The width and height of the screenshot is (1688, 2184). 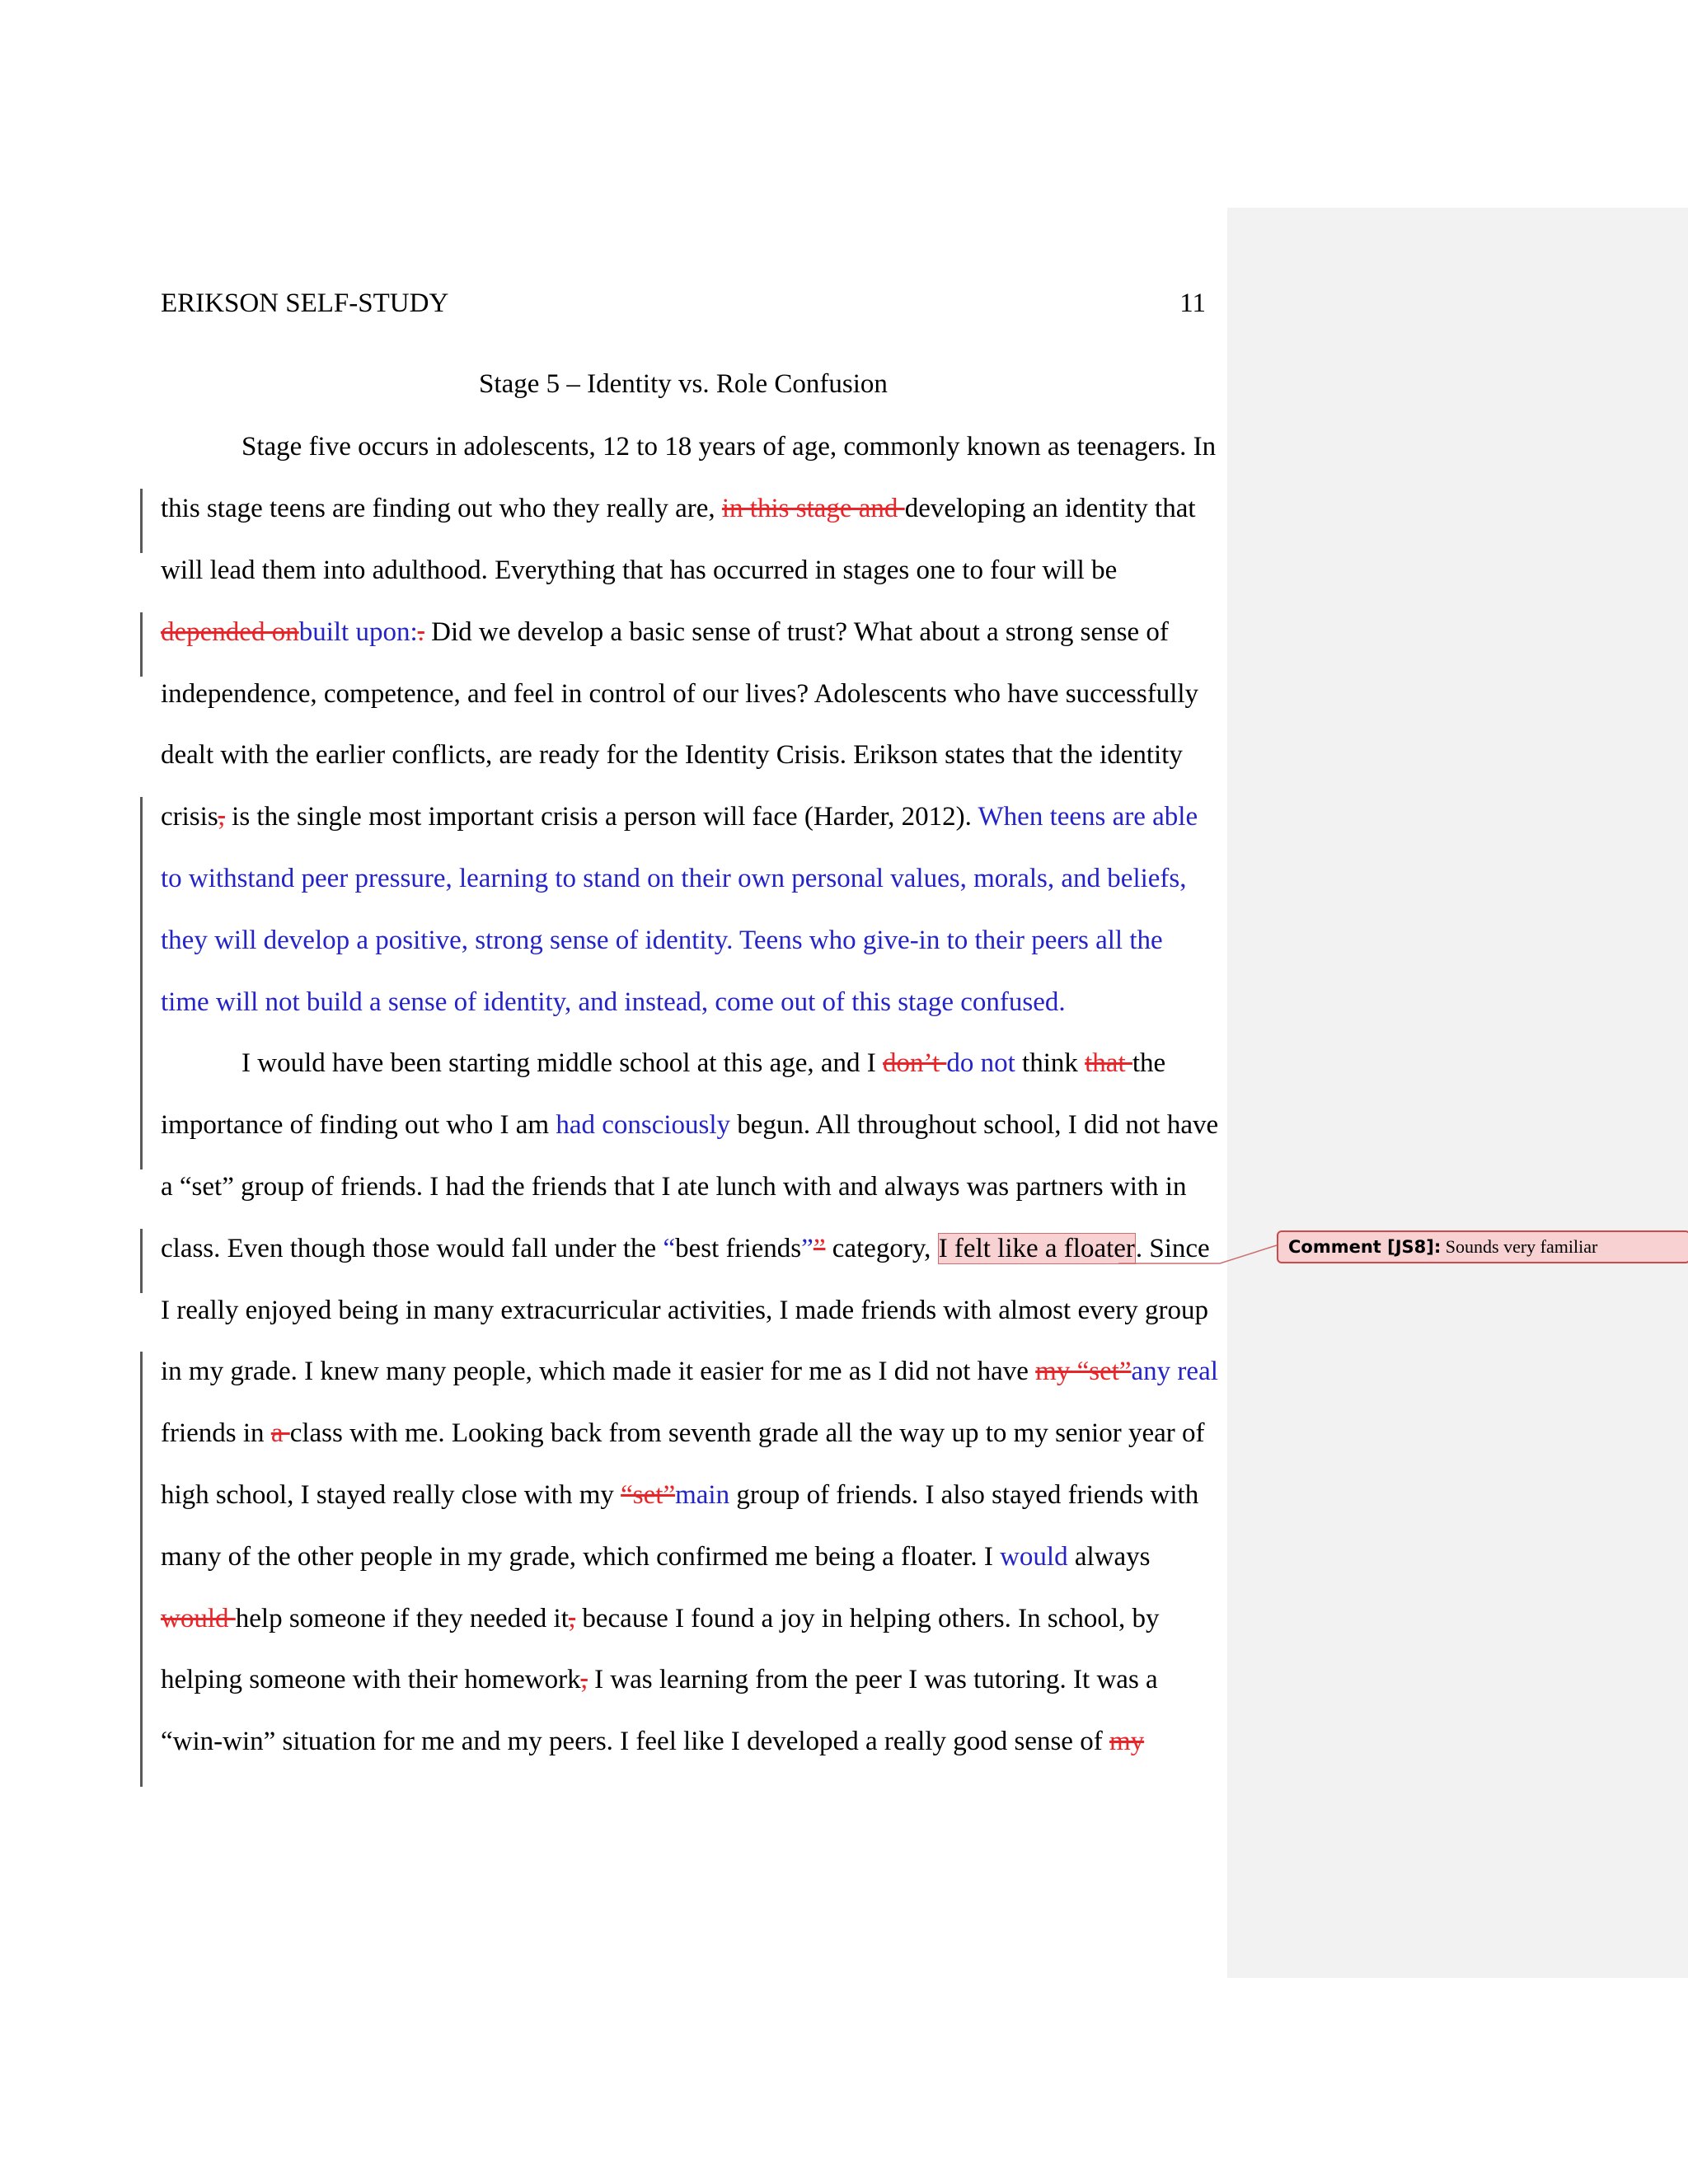 What do you see at coordinates (1198, 1254) in the screenshot?
I see `comment-connector` at bounding box center [1198, 1254].